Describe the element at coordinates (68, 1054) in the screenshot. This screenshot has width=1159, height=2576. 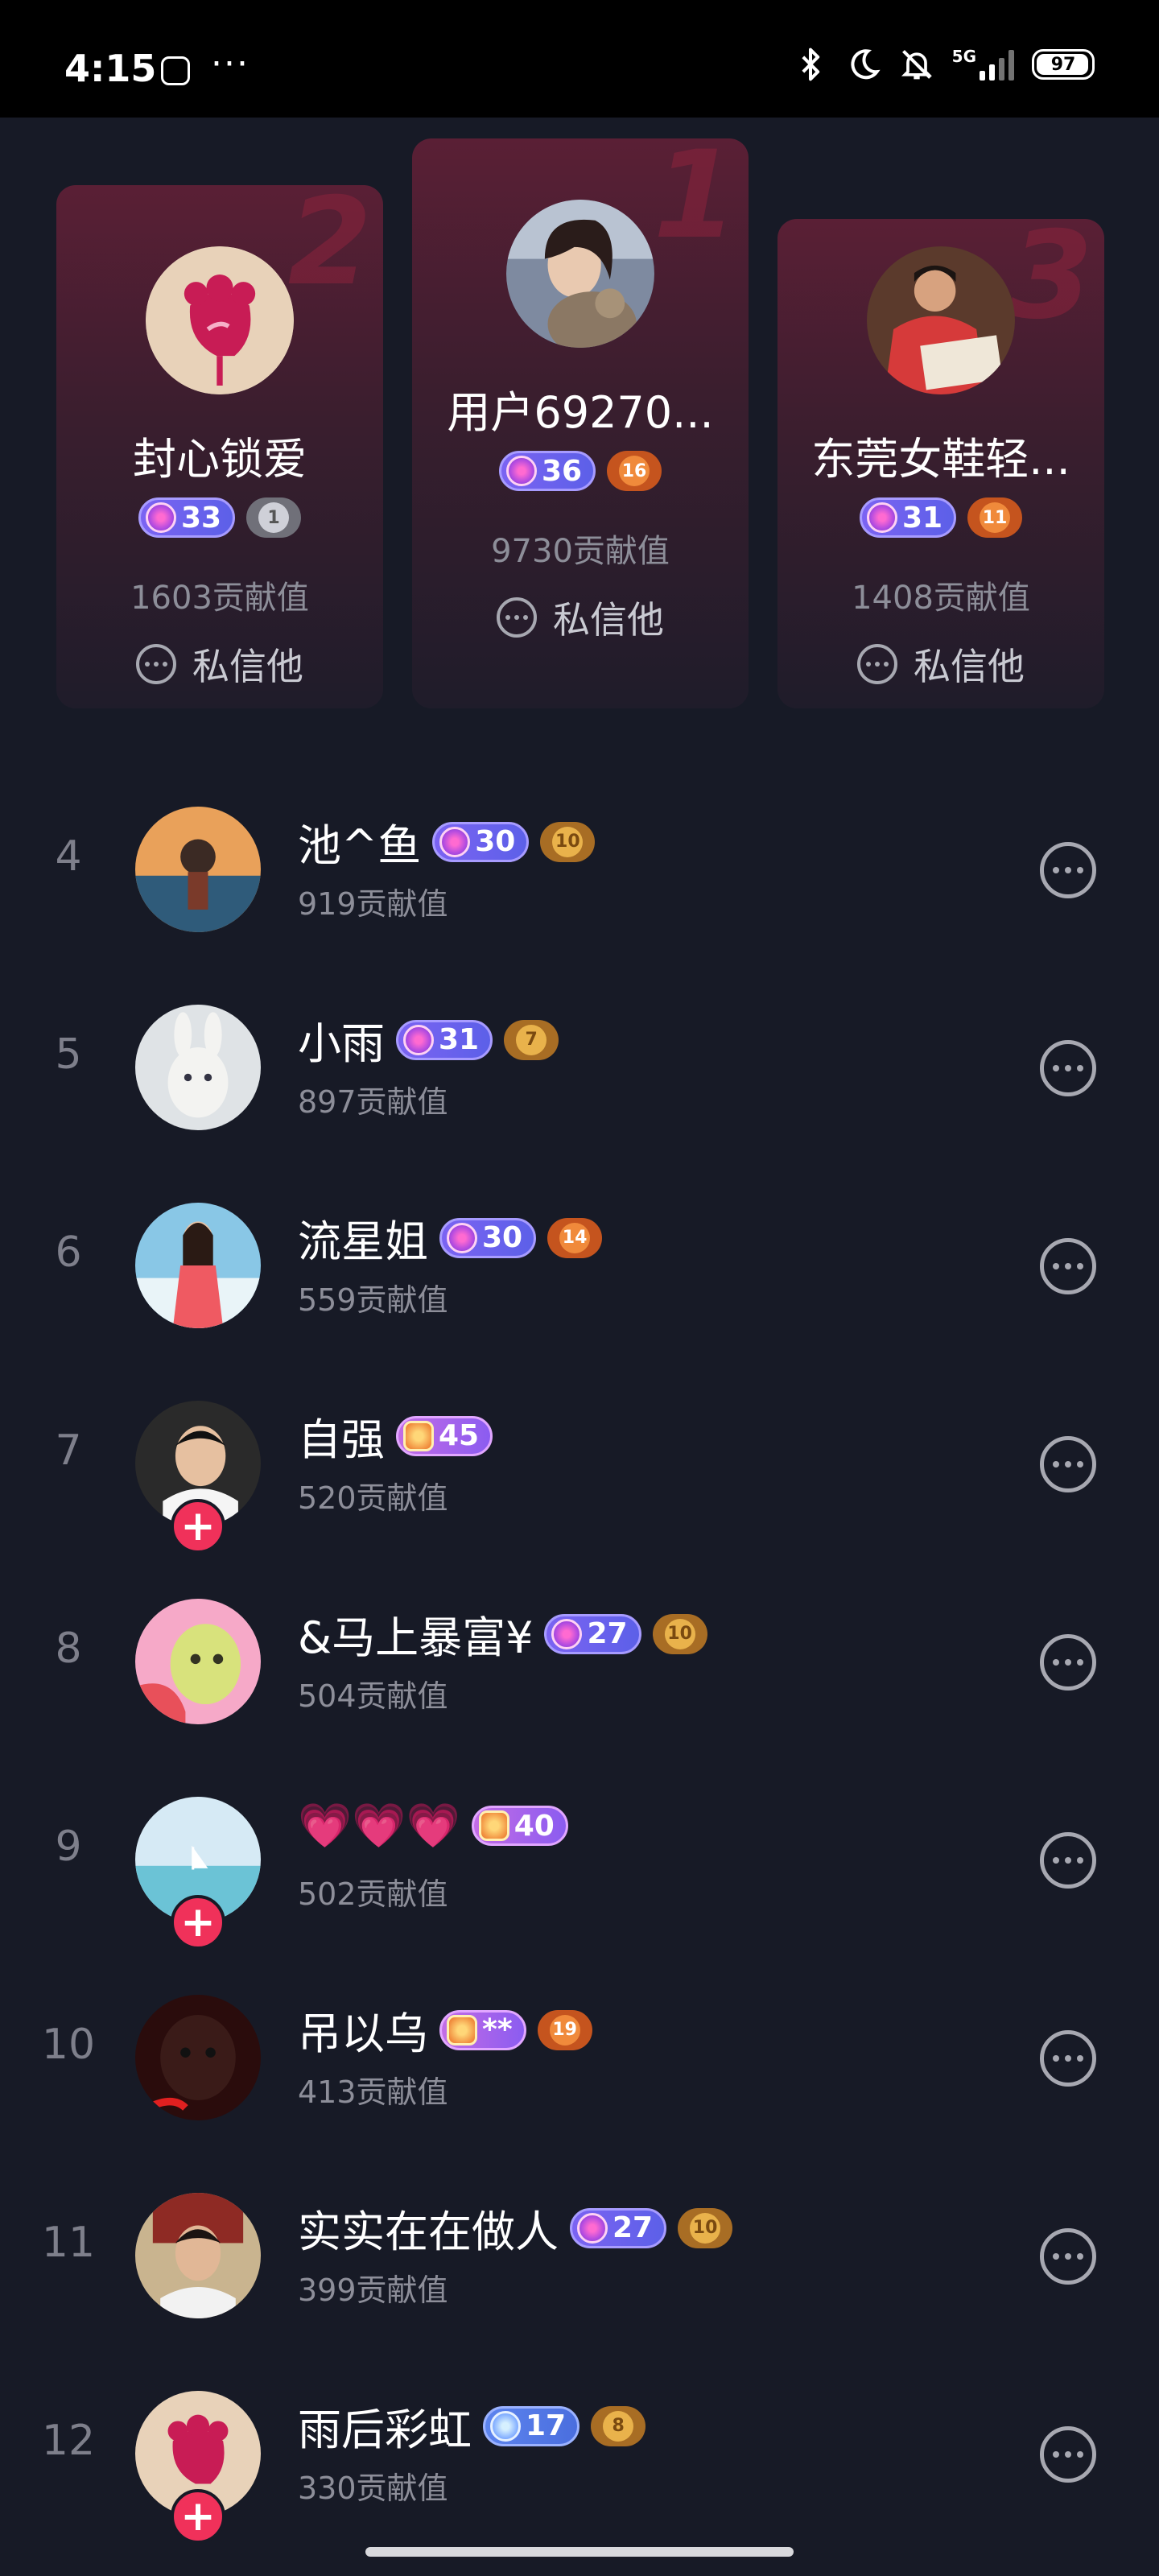
I see `rank-number: 5` at that location.